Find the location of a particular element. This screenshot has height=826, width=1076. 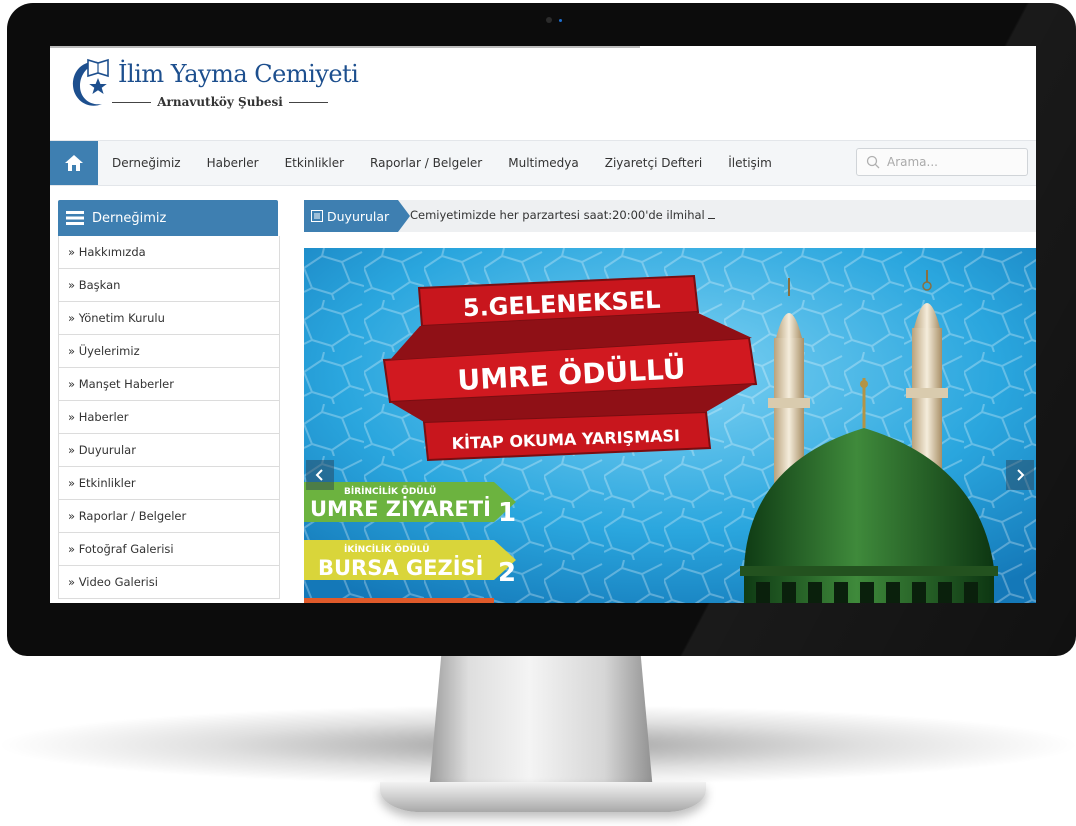

nav-item-iletisim: İletişim is located at coordinates (750, 163).